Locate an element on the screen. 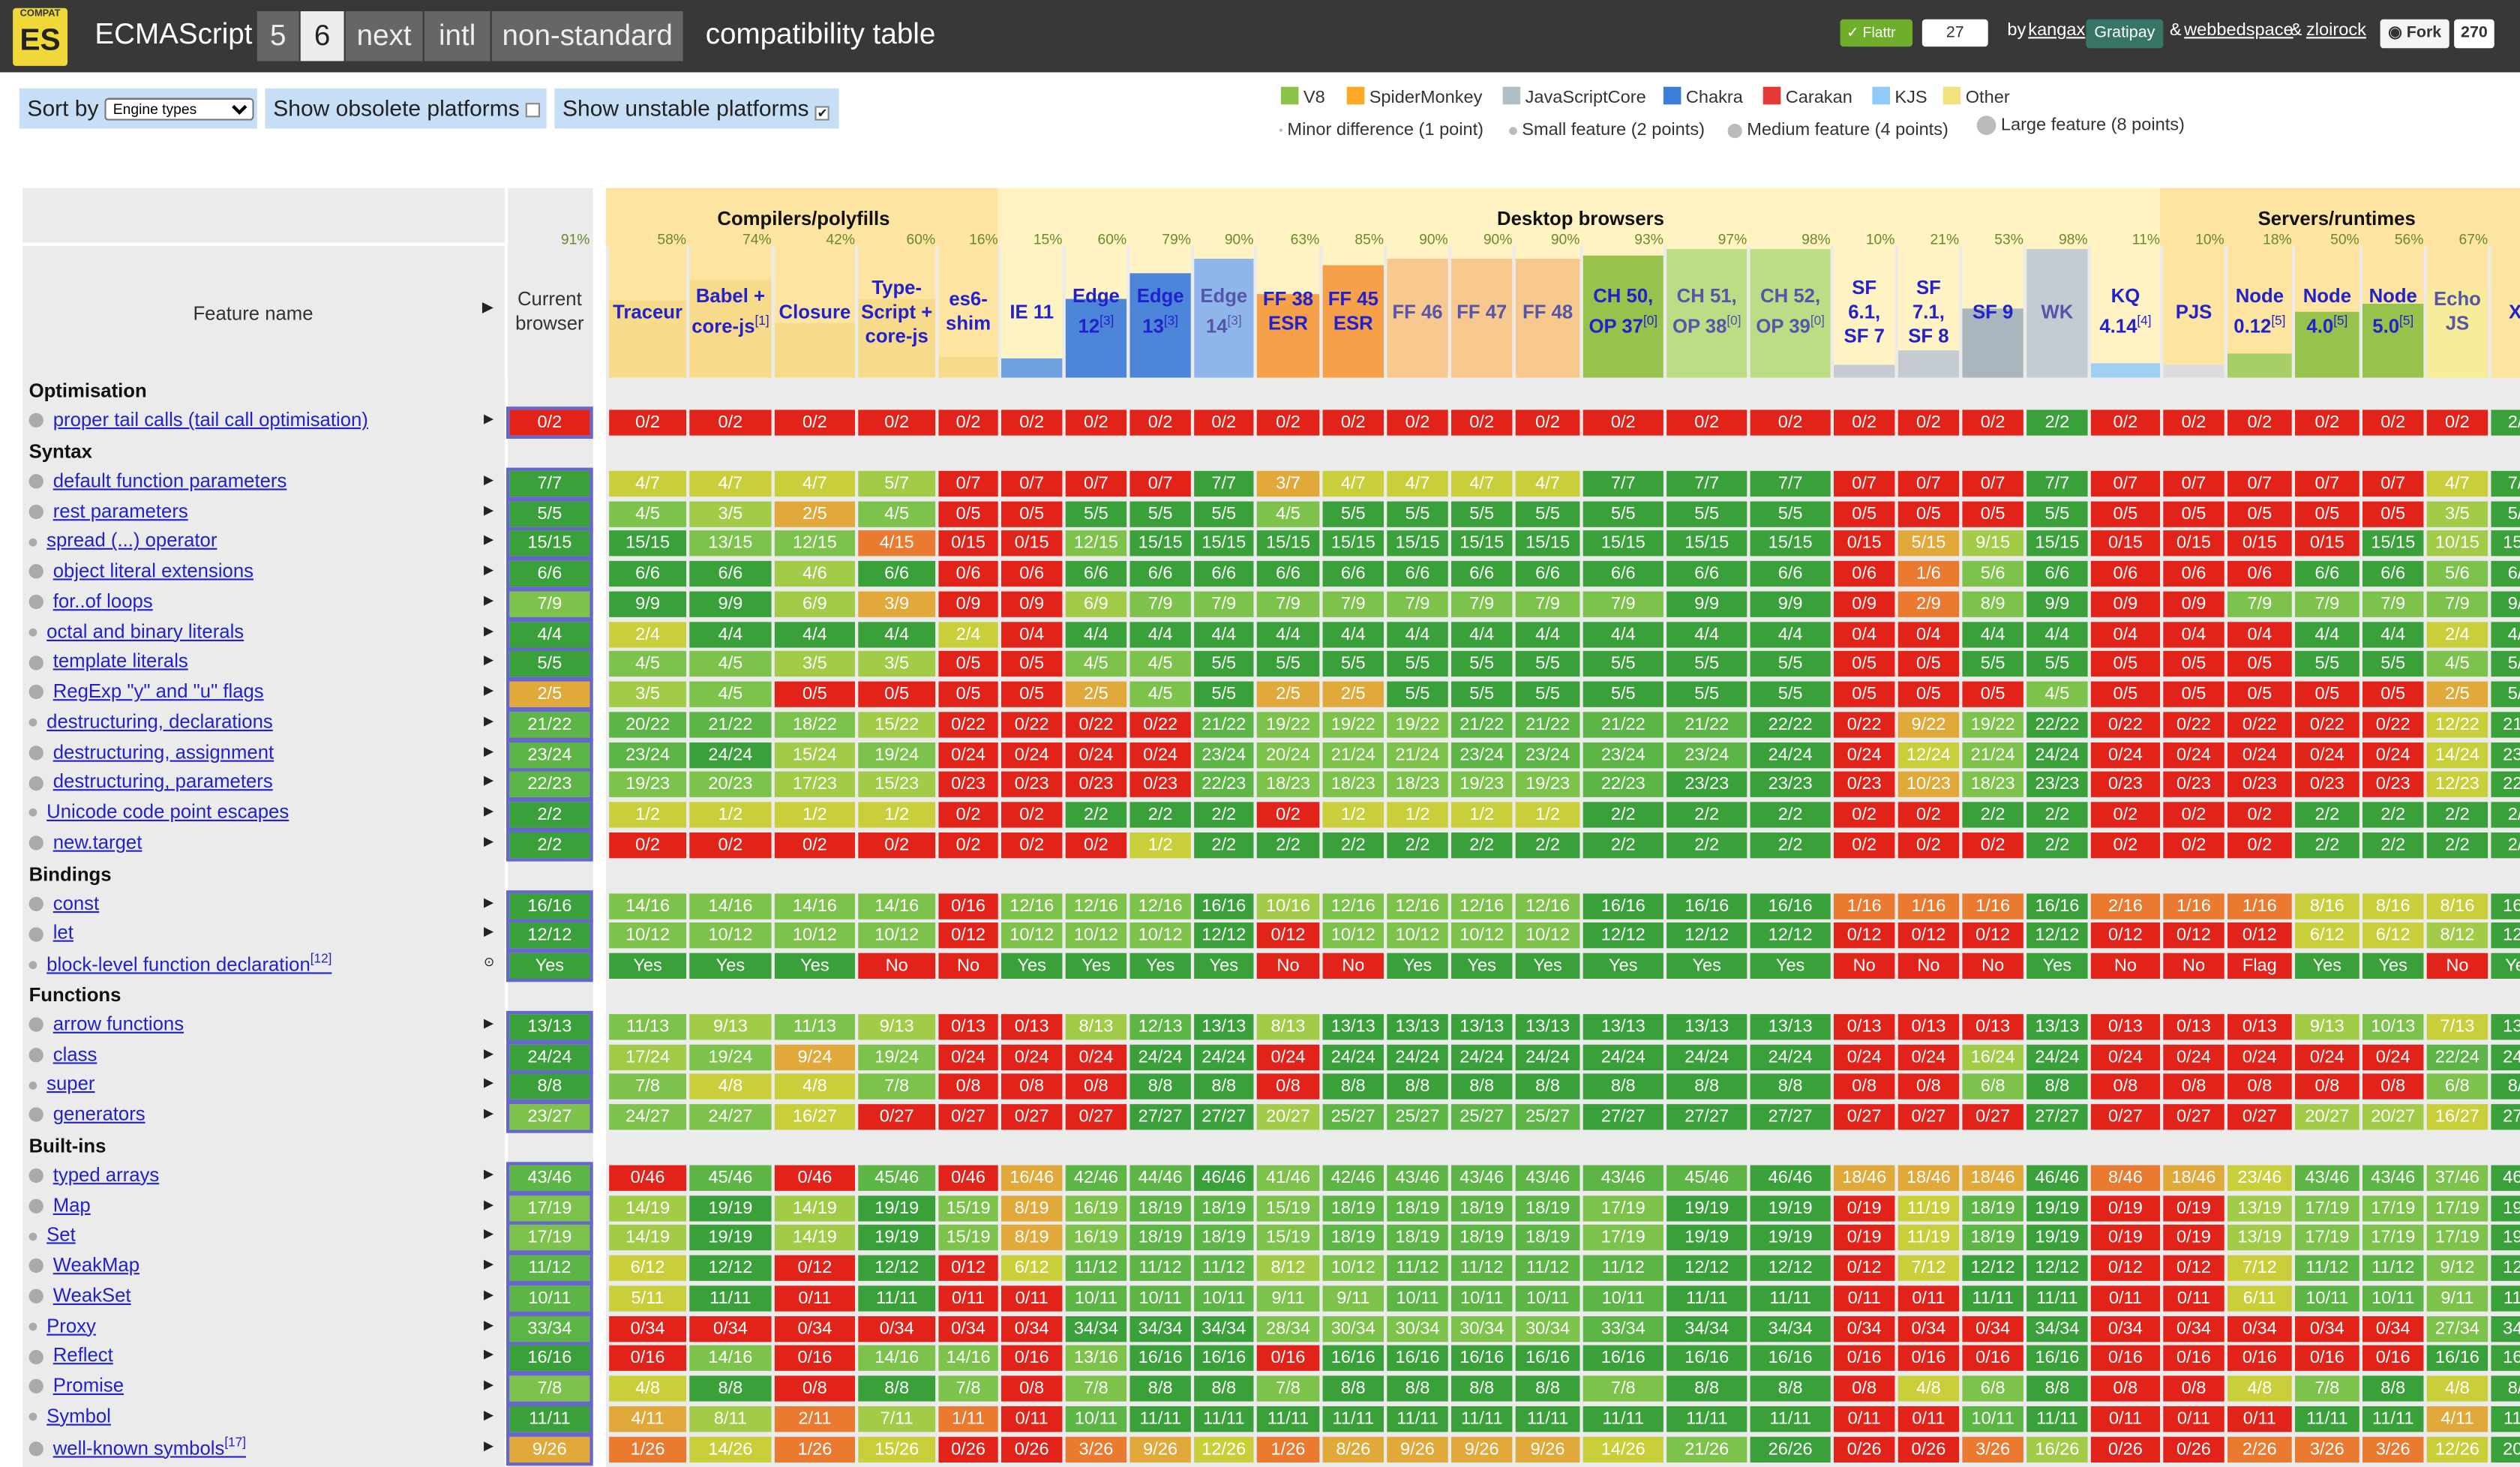  feature-link: typed arrays is located at coordinates (106, 1174).